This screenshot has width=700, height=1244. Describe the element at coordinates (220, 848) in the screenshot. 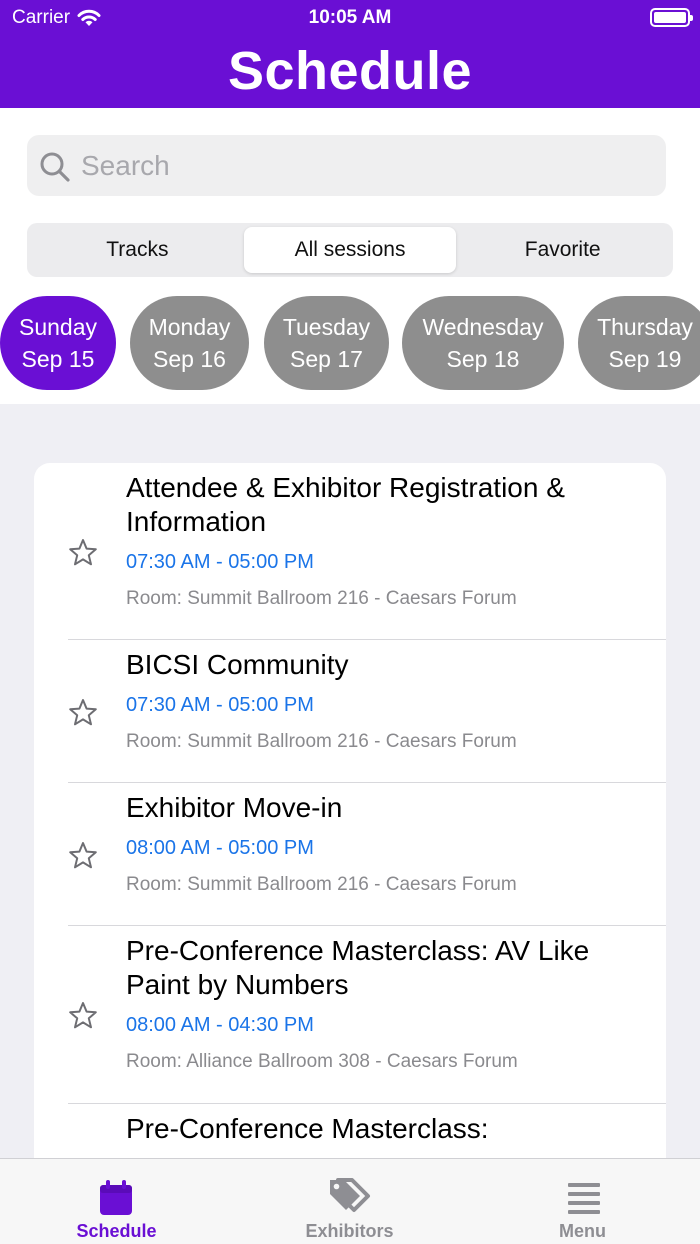

I see `session-time: 08:00 AM - 05:00 PM` at that location.